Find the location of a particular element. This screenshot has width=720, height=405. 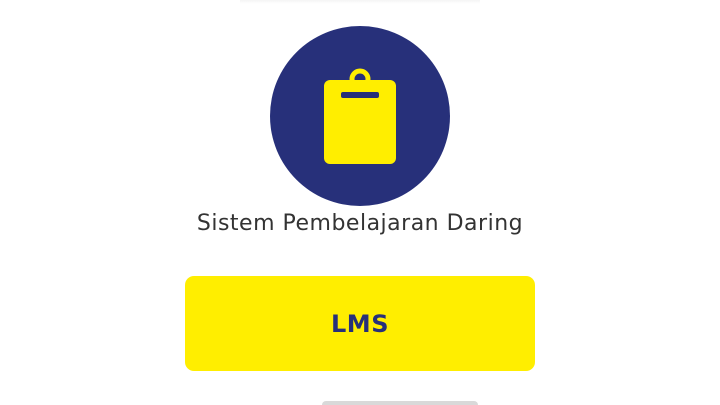

app-subtitle: Sistem Pembelajaran Daring is located at coordinates (360, 223).